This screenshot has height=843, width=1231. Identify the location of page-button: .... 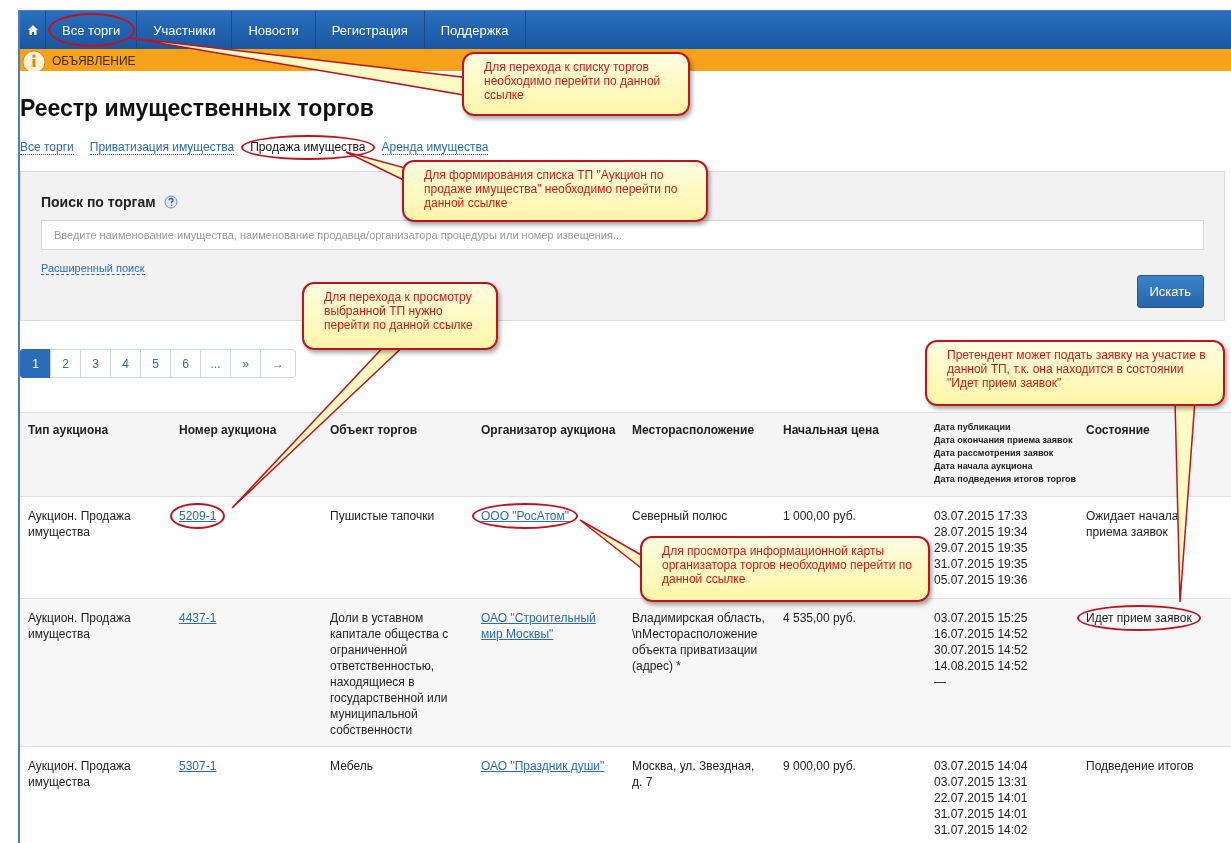
(215, 363).